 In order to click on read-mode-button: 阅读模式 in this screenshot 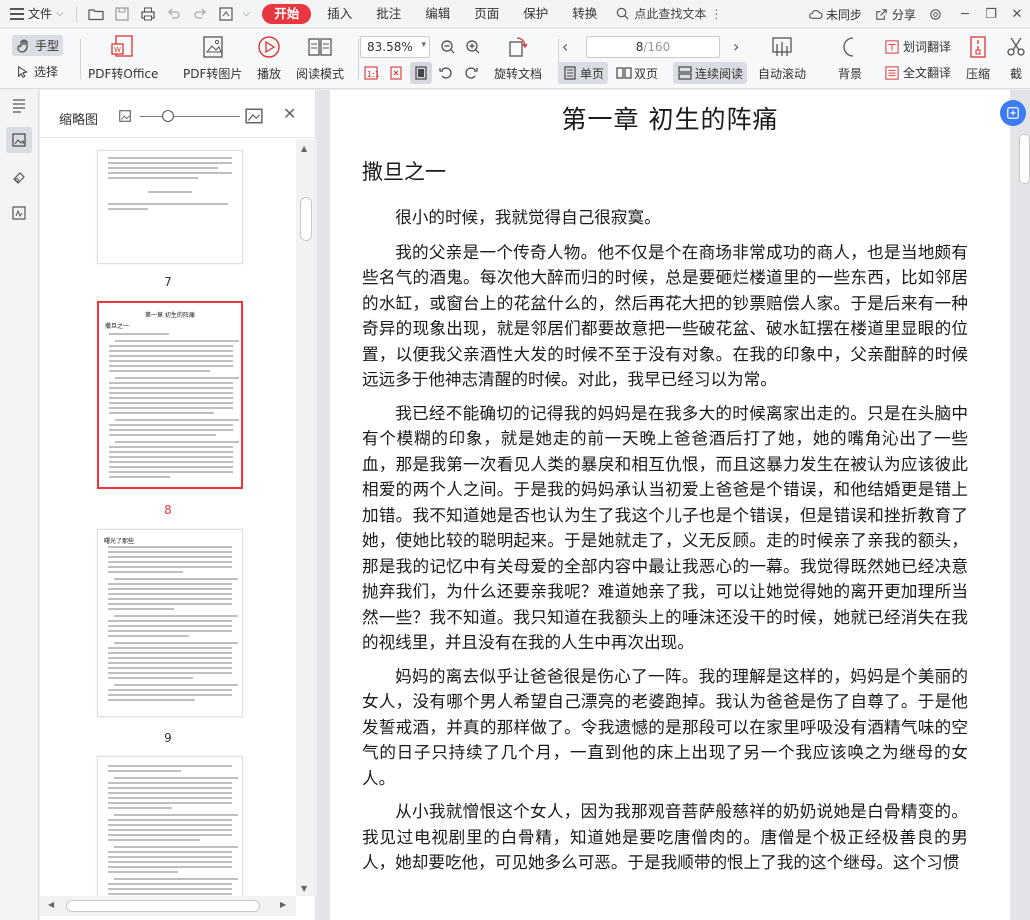, I will do `click(320, 57)`.